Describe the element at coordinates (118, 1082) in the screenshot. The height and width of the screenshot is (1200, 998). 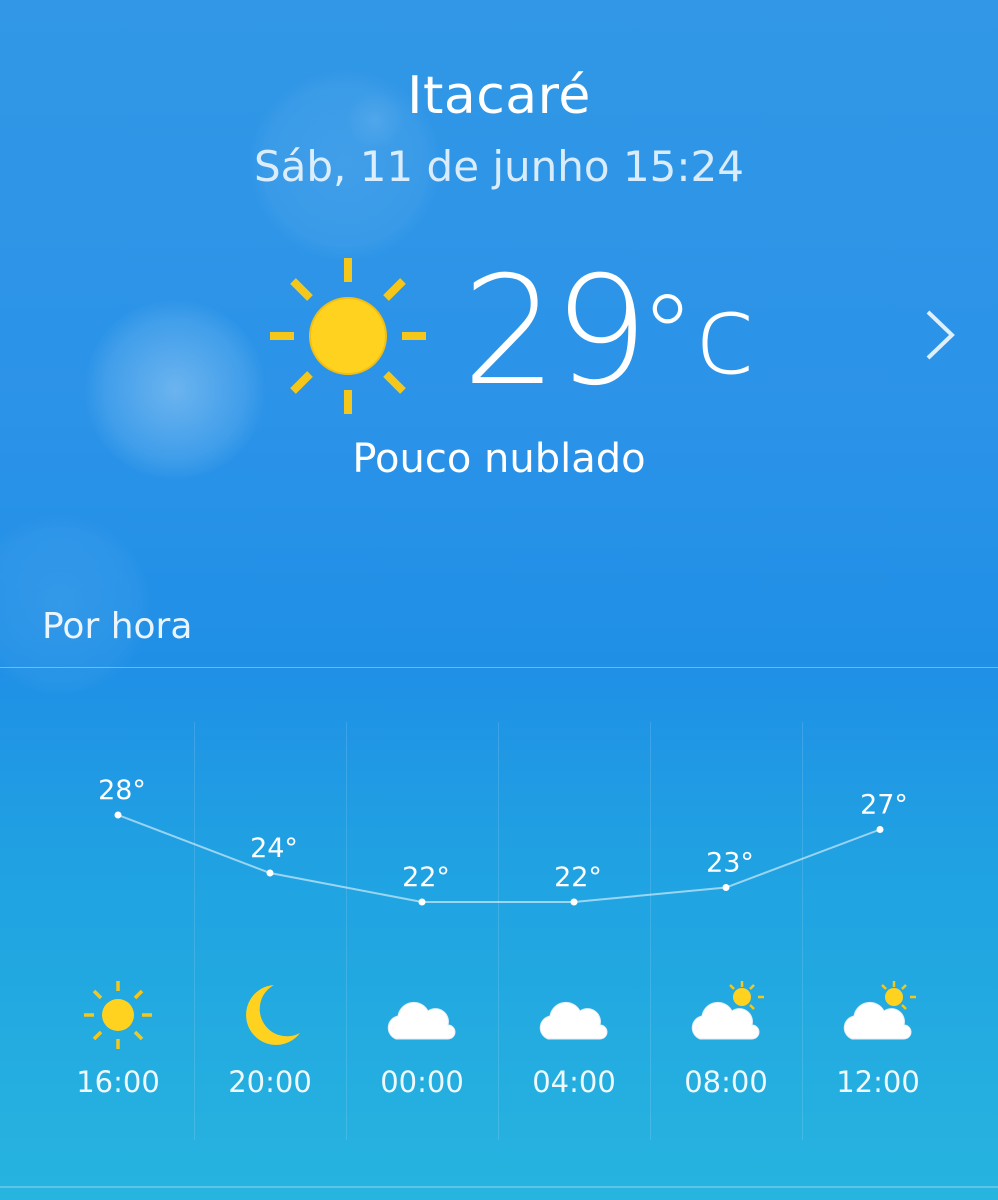
I see `hour-time: 16:00` at that location.